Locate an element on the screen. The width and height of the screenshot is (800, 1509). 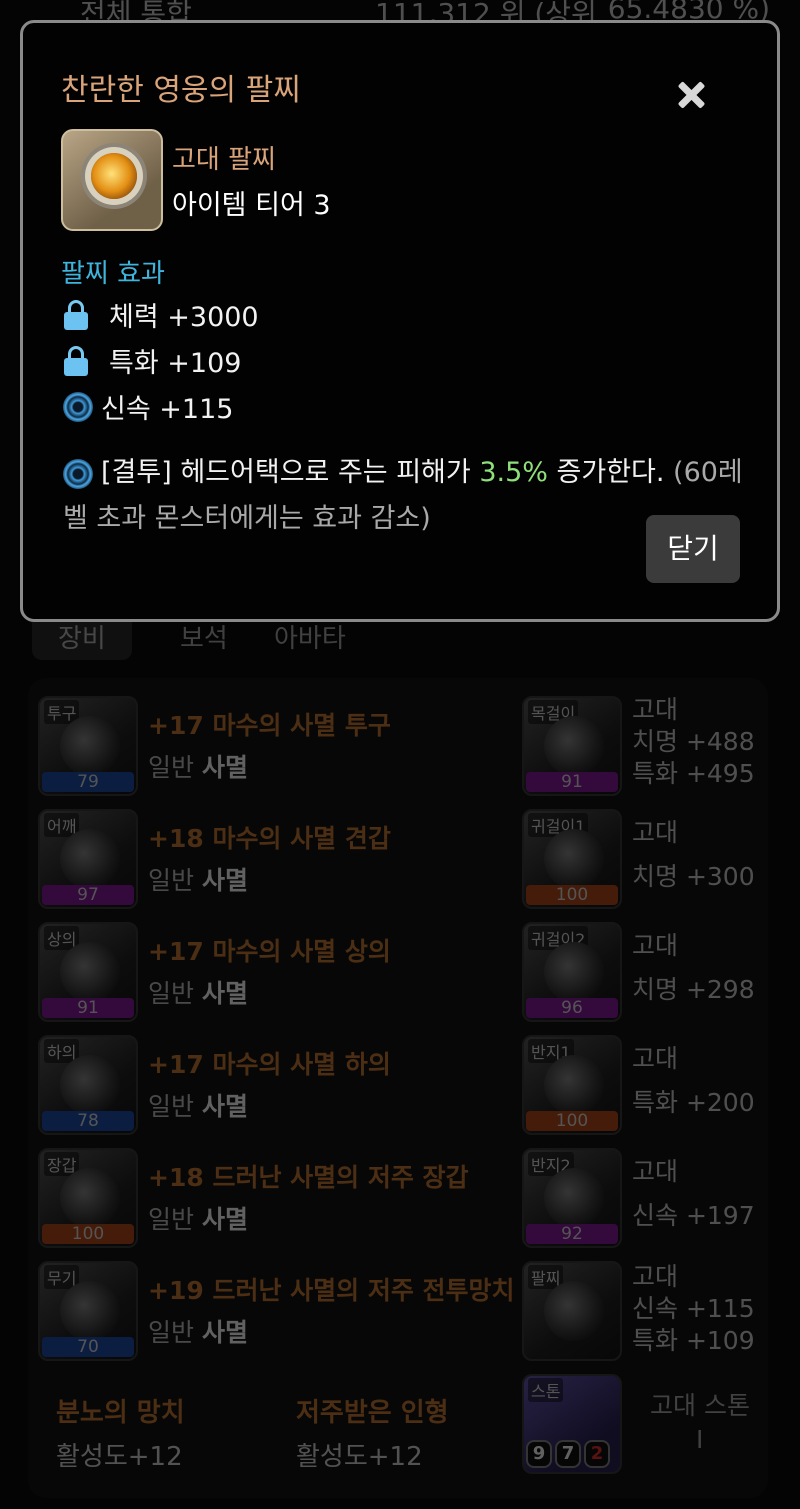
accessory-slot-earring1: 귀걸이1 100 is located at coordinates (572, 859).